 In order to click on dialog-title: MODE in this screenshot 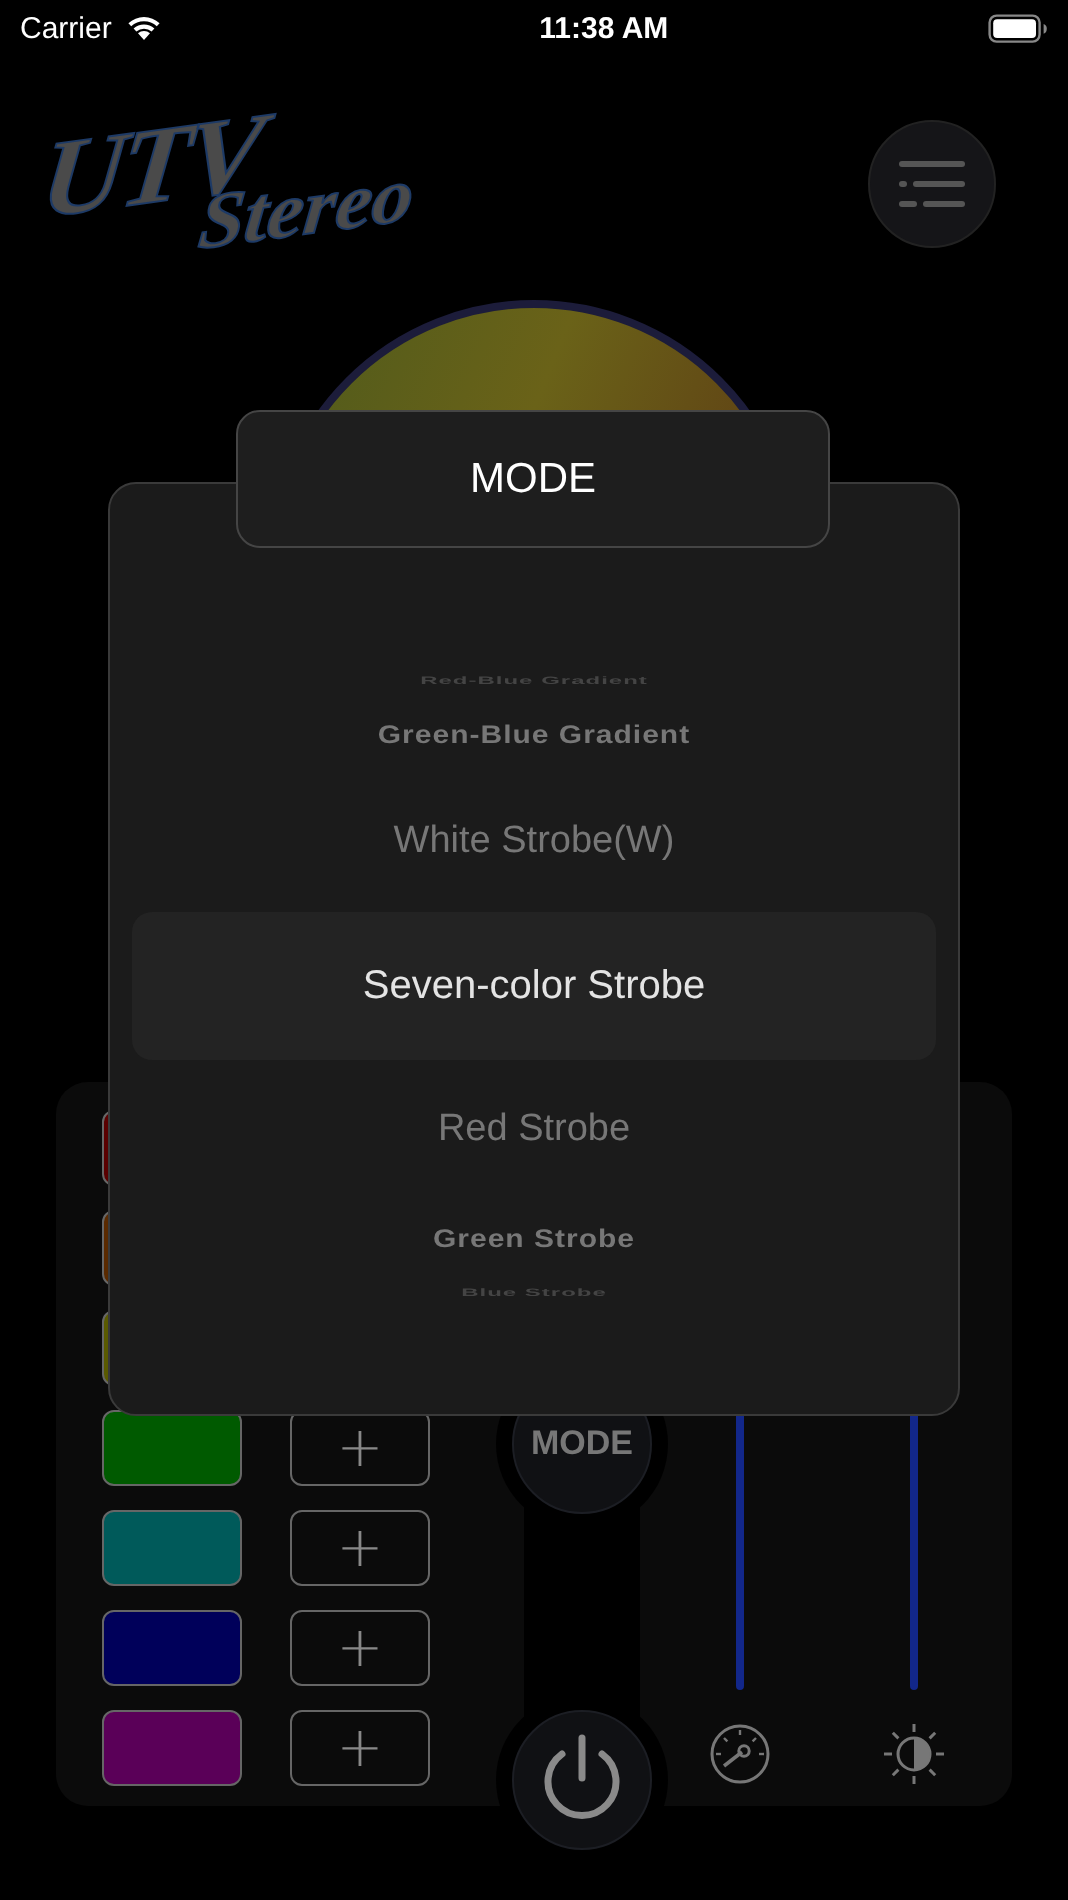, I will do `click(533, 479)`.